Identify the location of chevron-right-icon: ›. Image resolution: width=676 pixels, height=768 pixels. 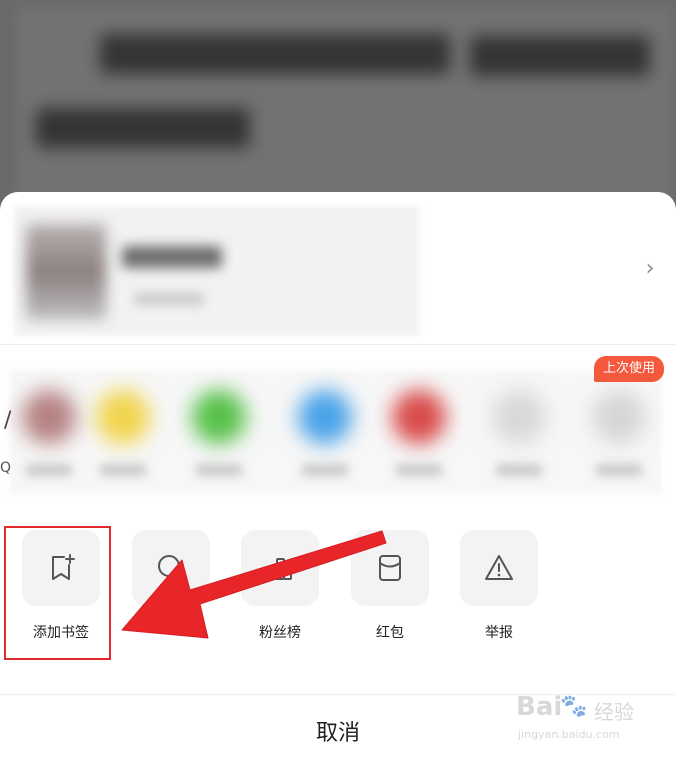
(650, 269).